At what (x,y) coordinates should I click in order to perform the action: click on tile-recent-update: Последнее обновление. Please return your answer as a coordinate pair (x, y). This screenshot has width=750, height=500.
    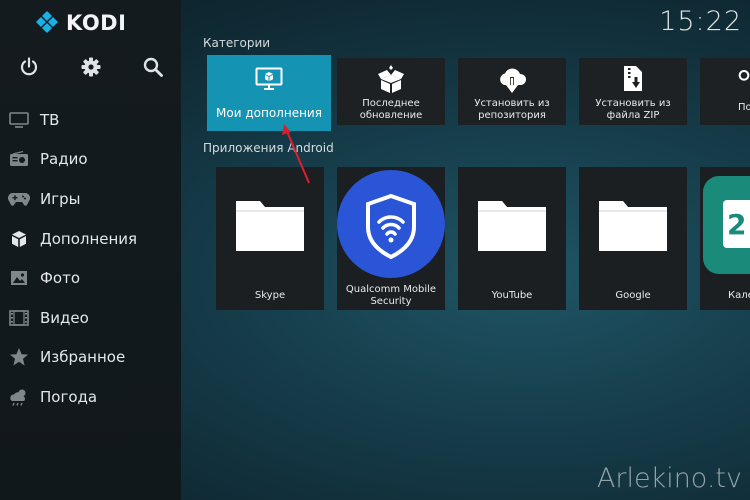
    Looking at the image, I should click on (391, 91).